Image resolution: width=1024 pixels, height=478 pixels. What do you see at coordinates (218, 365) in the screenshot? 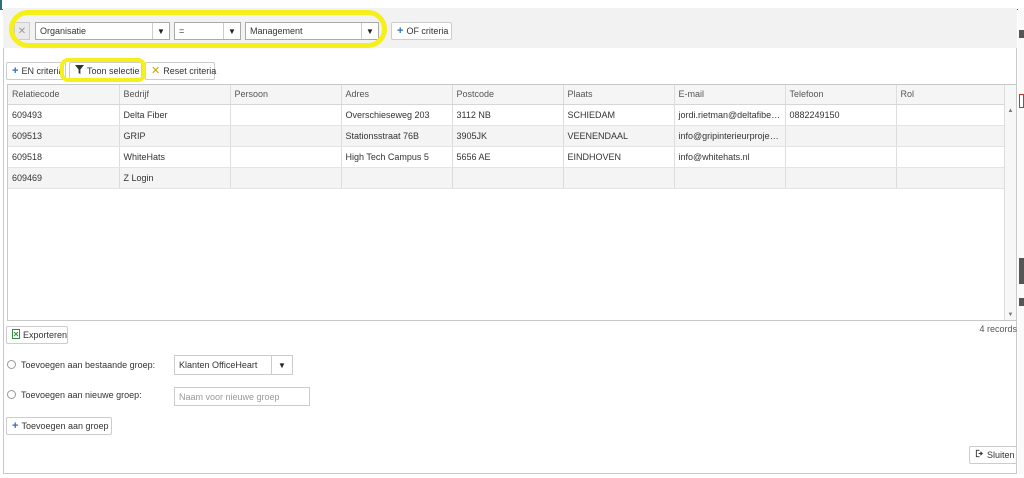
I see `existing-group-value: Klanten OfficeHeart` at bounding box center [218, 365].